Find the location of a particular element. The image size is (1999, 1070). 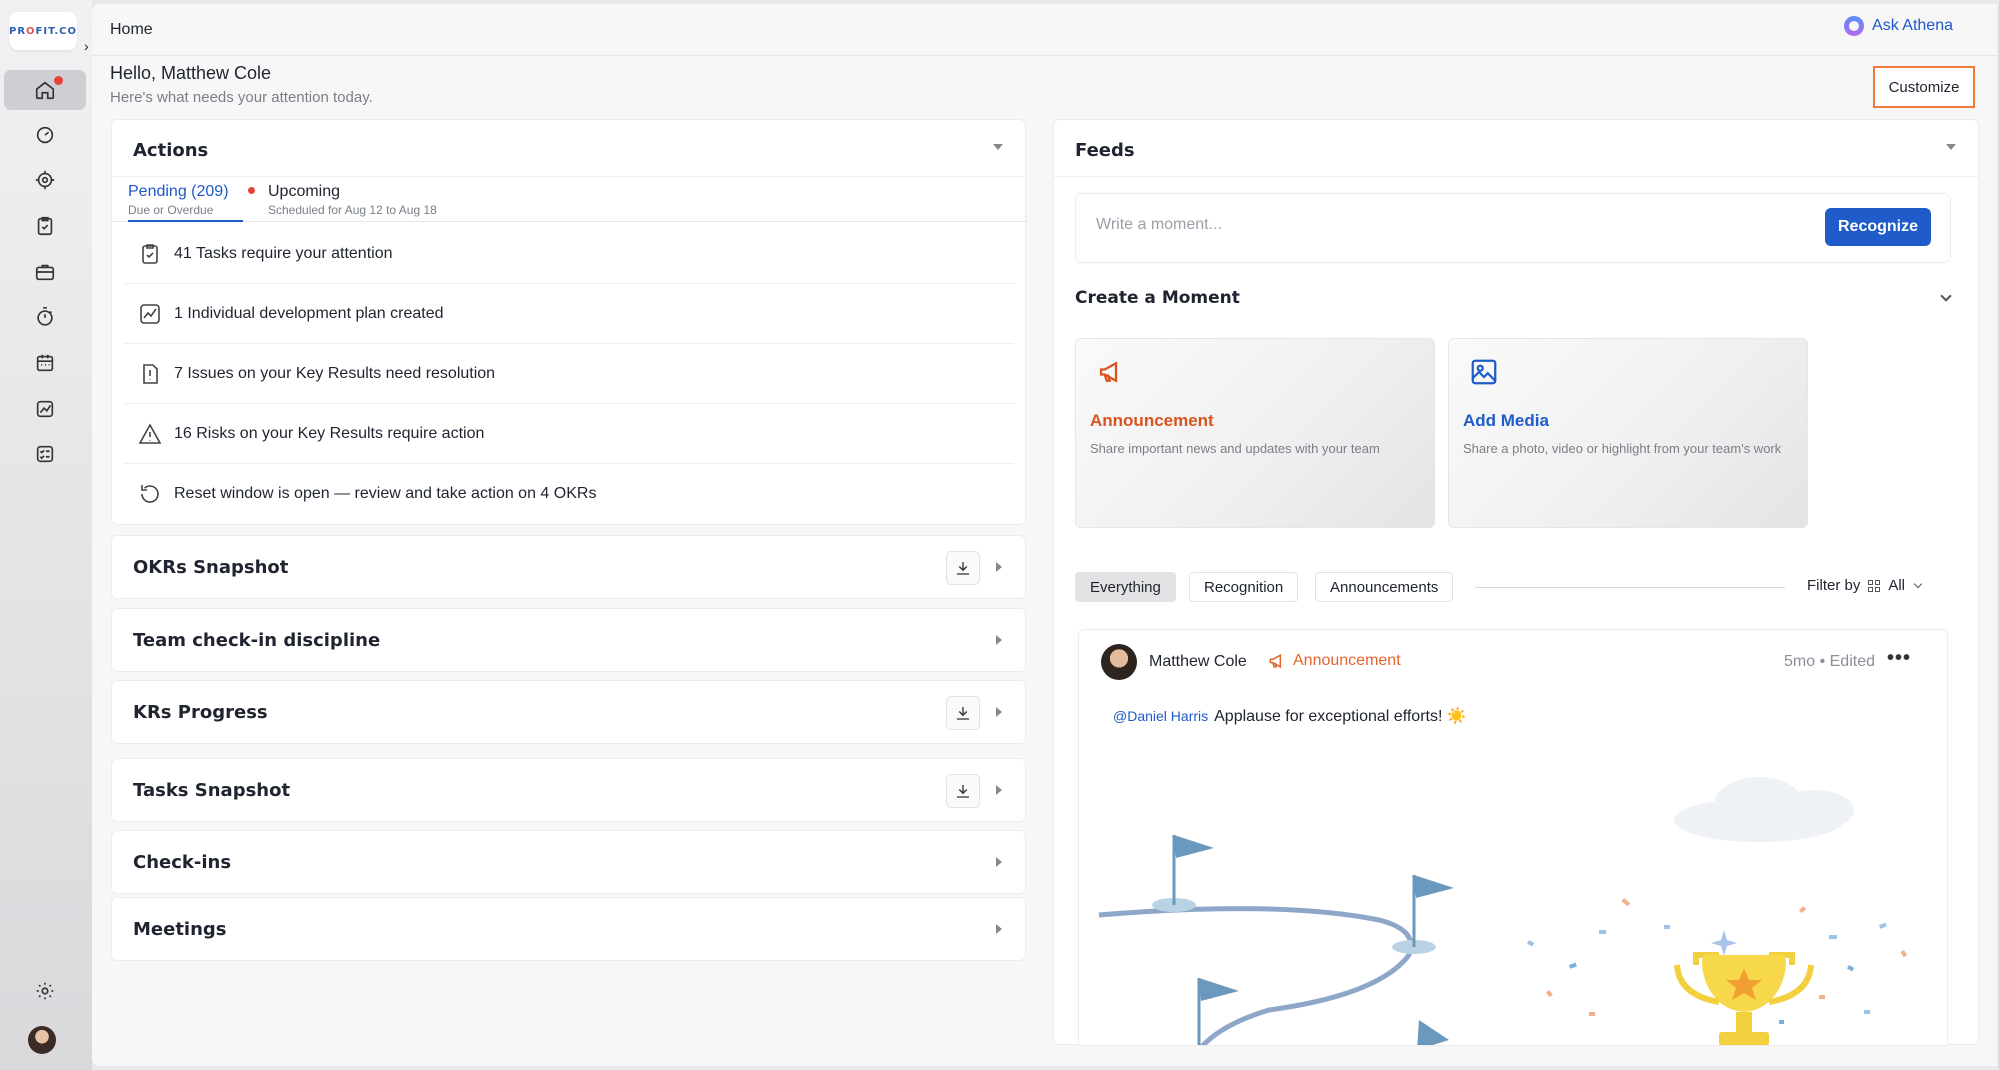

more-options-icon: ••• is located at coordinates (1899, 658).